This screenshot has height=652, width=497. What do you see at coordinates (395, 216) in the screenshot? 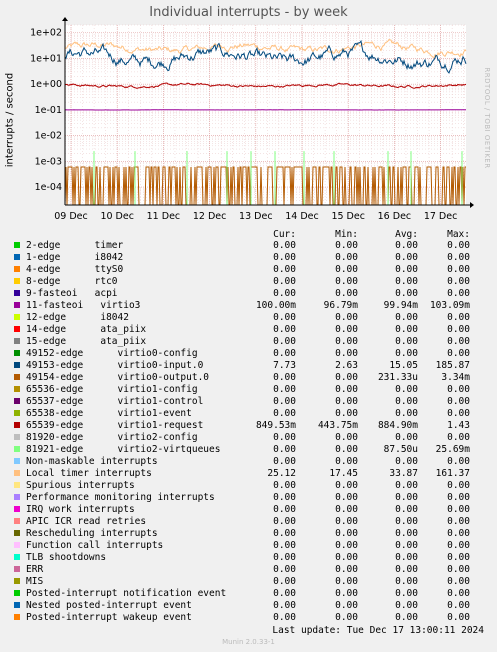
I see `x-tick-label: 16 Dec` at bounding box center [395, 216].